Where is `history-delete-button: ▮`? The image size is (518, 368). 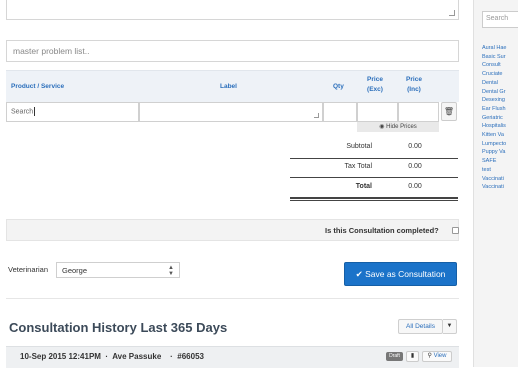 history-delete-button: ▮ is located at coordinates (412, 356).